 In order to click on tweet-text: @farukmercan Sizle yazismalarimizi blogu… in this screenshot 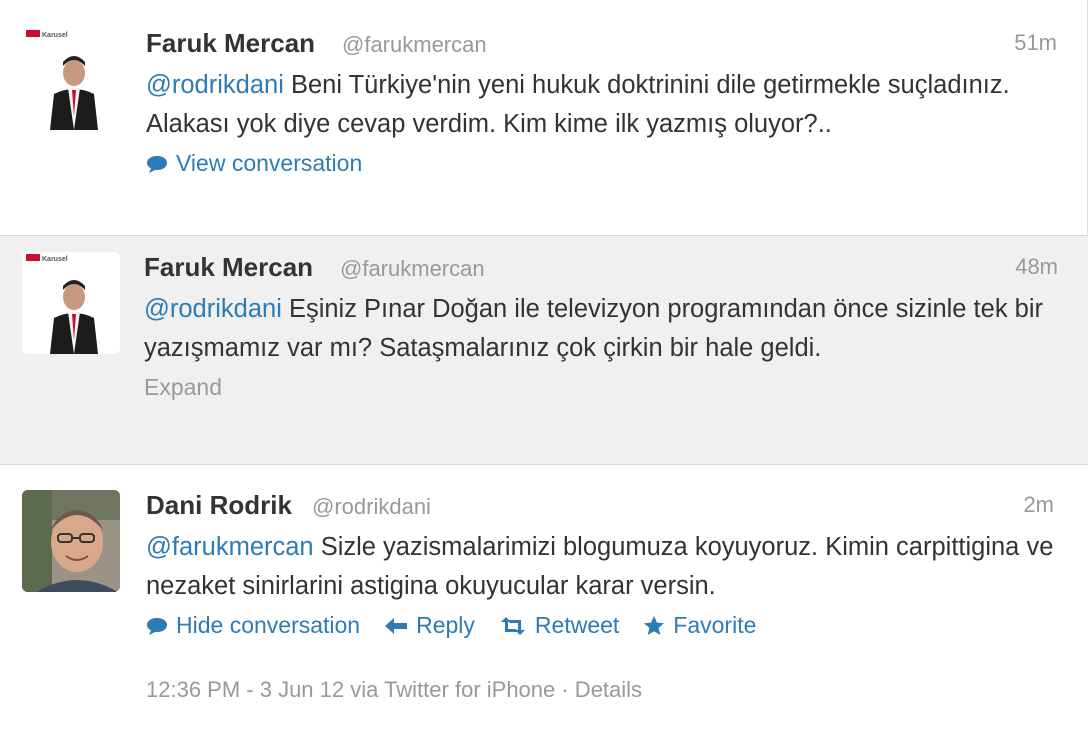, I will do `click(602, 567)`.